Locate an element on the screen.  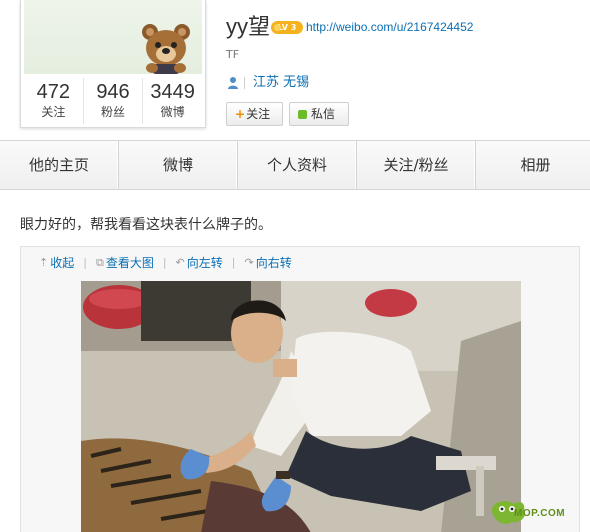
stat-following-label: 关注 is located at coordinates (53, 112).